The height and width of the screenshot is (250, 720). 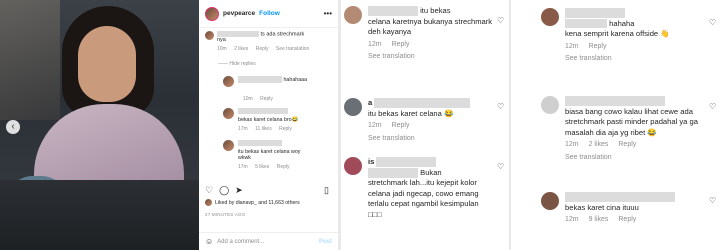 What do you see at coordinates (268, 241) in the screenshot?
I see `add-comment-bar: ☺ Add a comment... Post` at bounding box center [268, 241].